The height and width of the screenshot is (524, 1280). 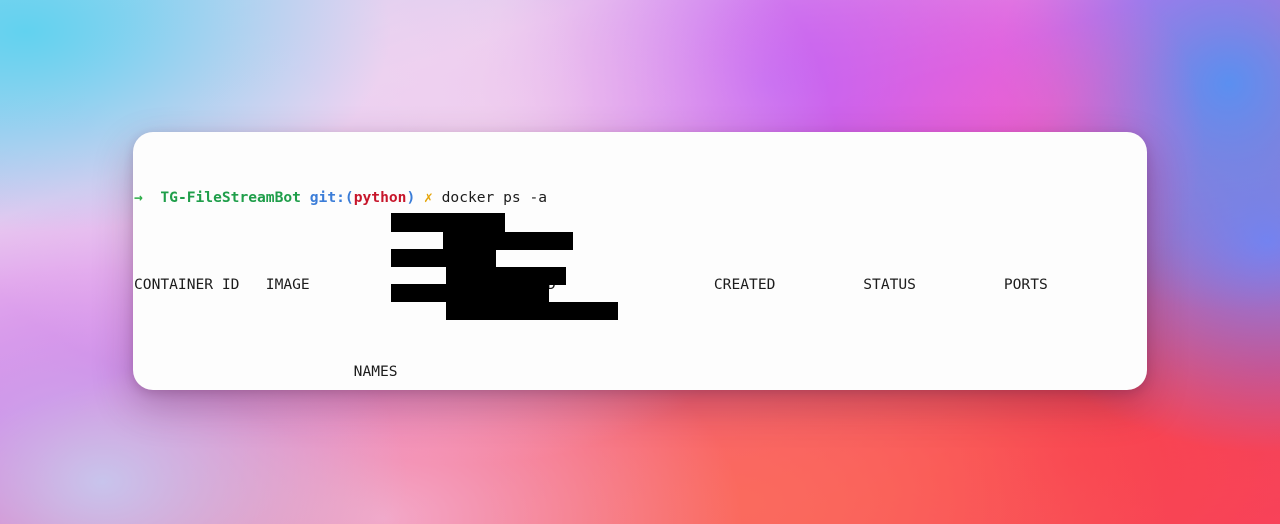 What do you see at coordinates (349, 198) in the screenshot?
I see `prompt-paren-open: (` at bounding box center [349, 198].